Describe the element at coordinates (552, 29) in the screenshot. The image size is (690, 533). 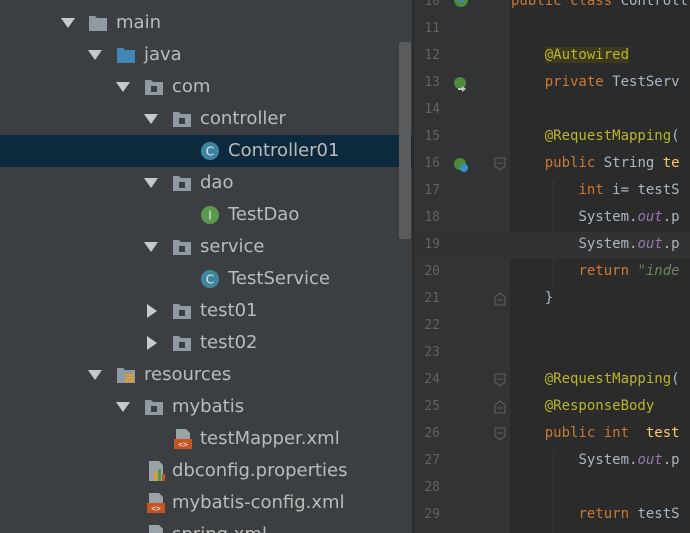
I see `code-line: 11` at that location.